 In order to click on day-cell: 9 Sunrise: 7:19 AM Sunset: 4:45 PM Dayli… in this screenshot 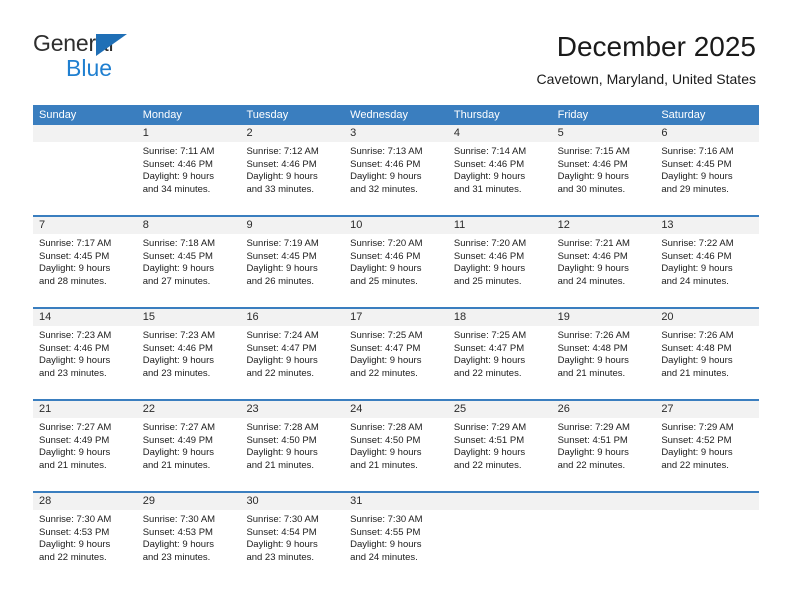, I will do `click(292, 258)`.